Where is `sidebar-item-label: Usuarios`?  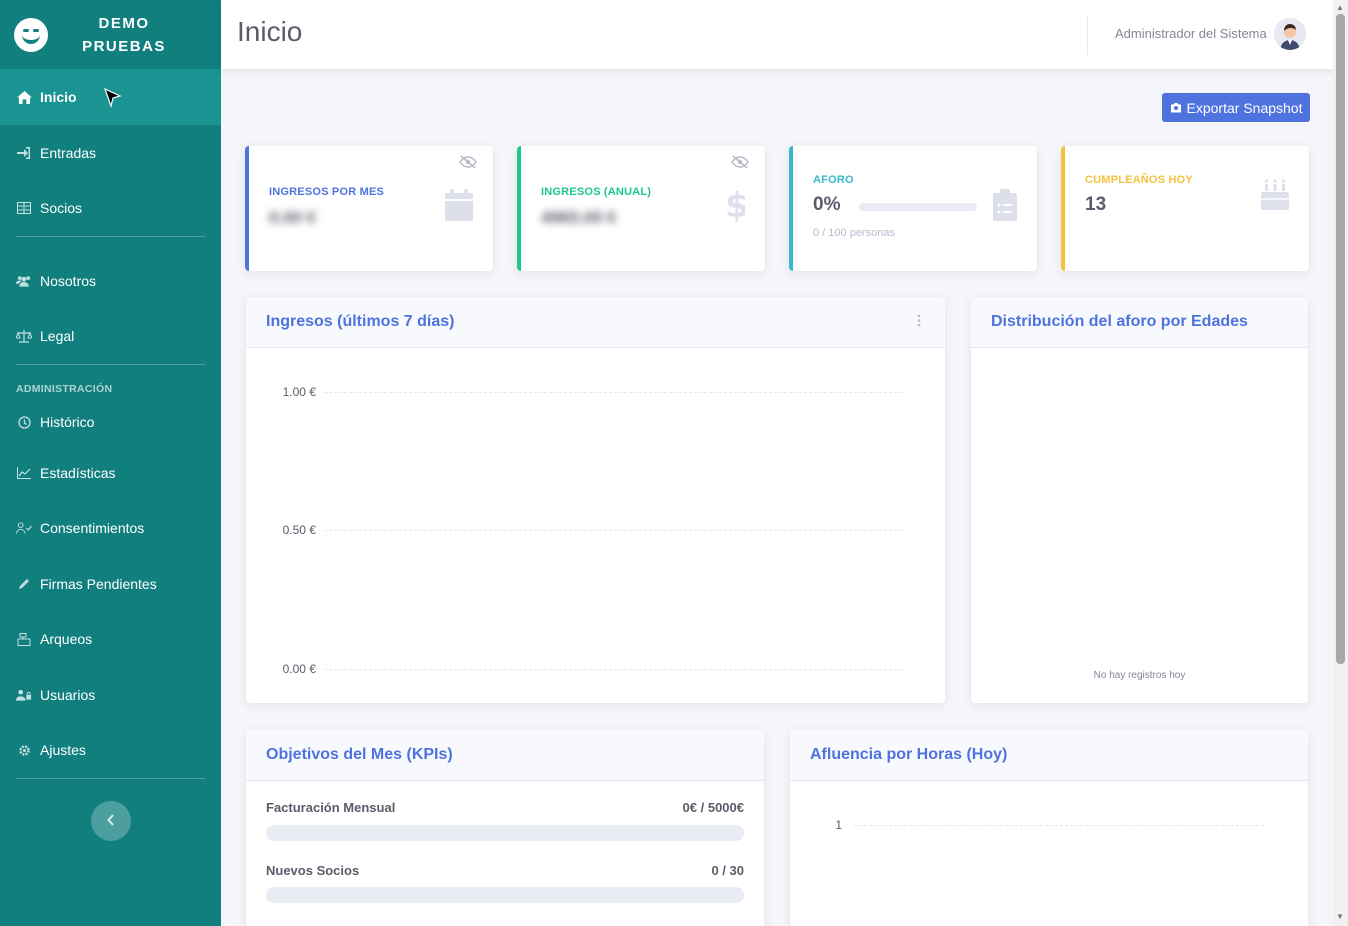 sidebar-item-label: Usuarios is located at coordinates (68, 694).